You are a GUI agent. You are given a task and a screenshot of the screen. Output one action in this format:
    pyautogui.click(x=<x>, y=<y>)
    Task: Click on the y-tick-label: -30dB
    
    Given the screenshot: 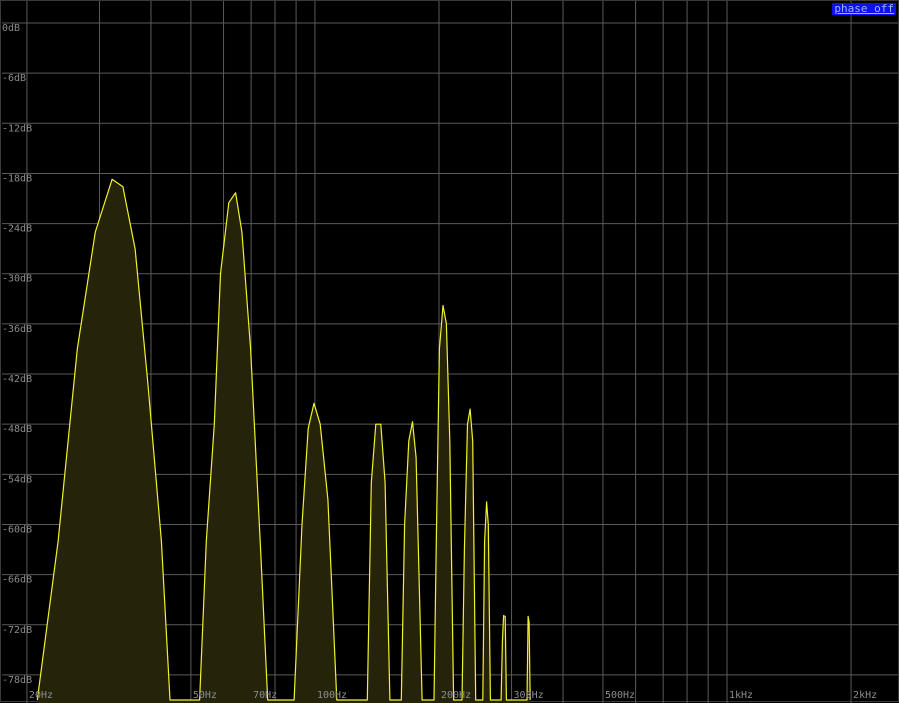 What is the action you would take?
    pyautogui.click(x=17, y=279)
    